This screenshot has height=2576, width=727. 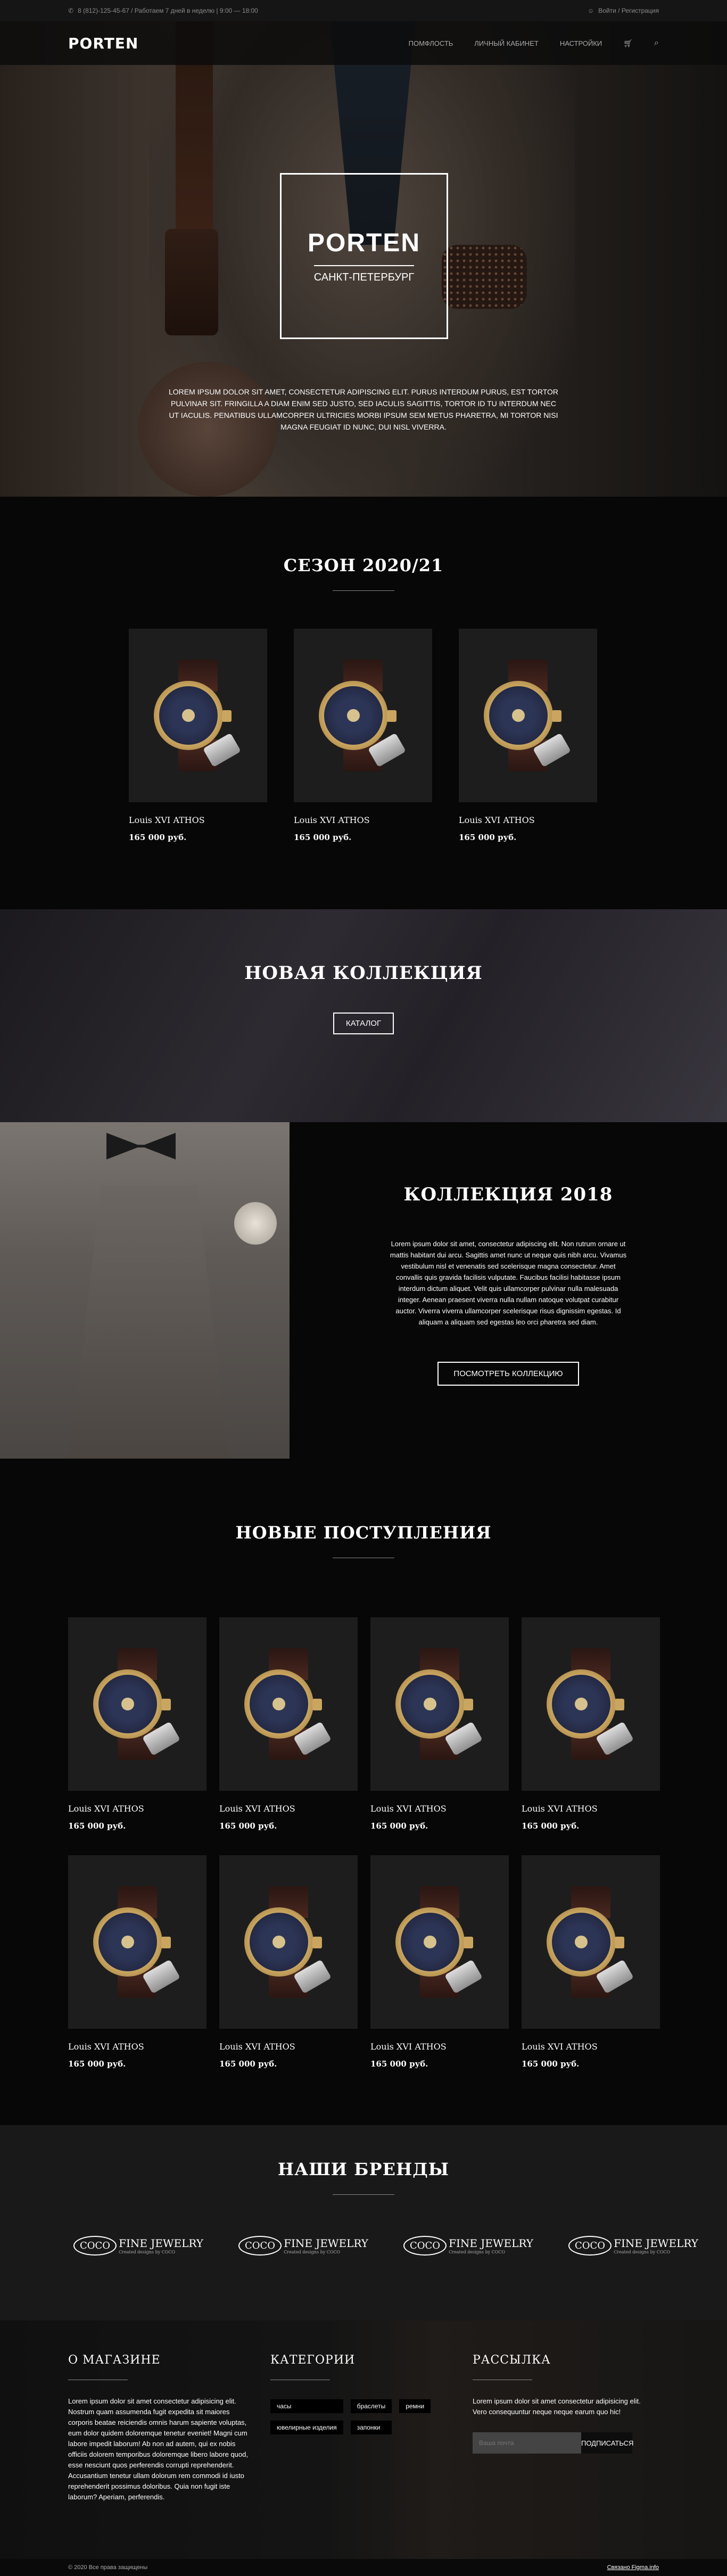 I want to click on category-tag: браслеты, so click(x=371, y=2406).